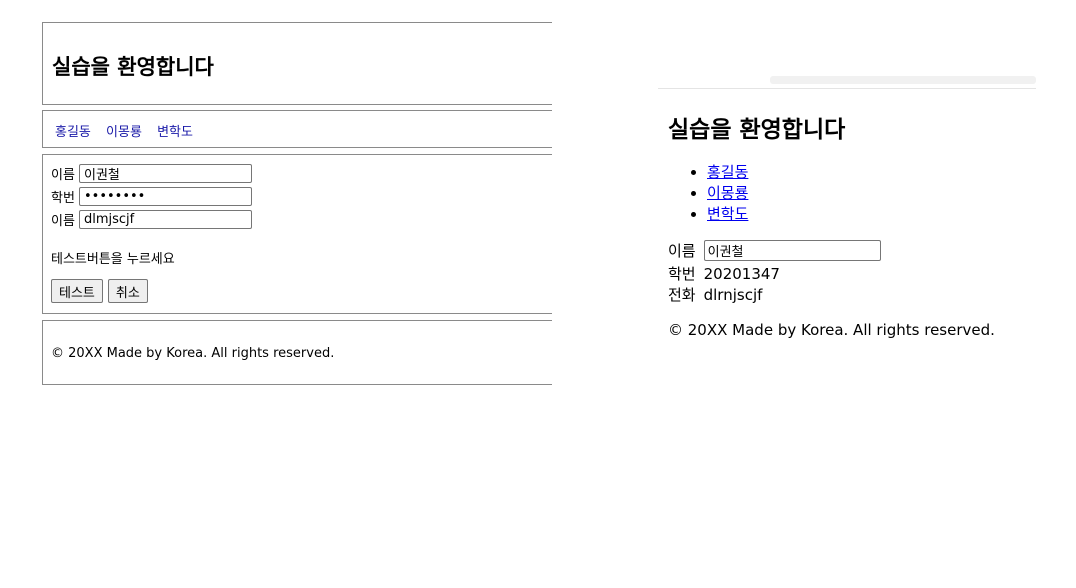  Describe the element at coordinates (903, 80) in the screenshot. I see `scrollbar-track` at that location.